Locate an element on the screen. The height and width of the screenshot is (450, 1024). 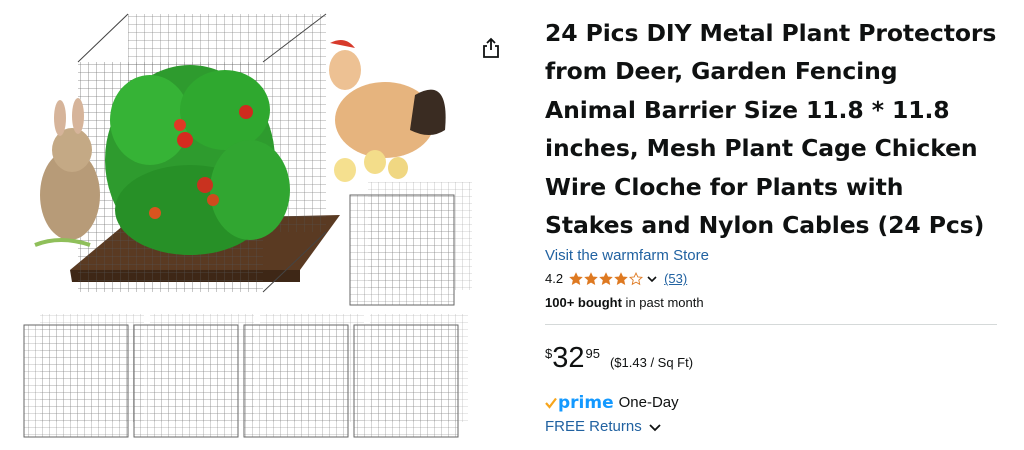
title-line: Stakes and Nylon Cables (24 Pcs) is located at coordinates (765, 225).